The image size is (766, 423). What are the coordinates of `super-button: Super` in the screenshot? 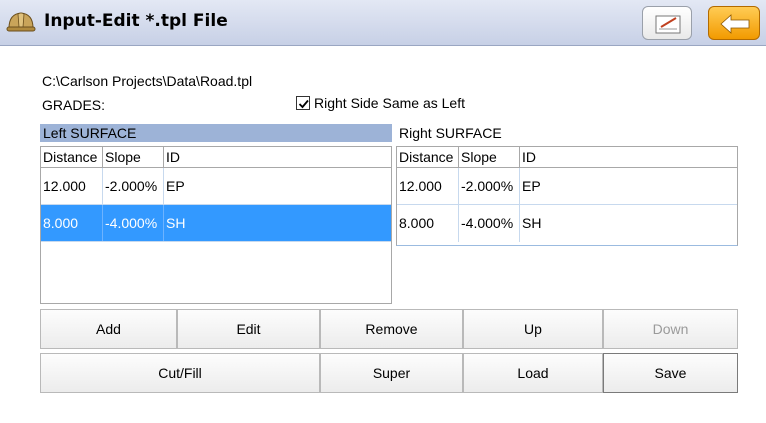 It's located at (391, 373).